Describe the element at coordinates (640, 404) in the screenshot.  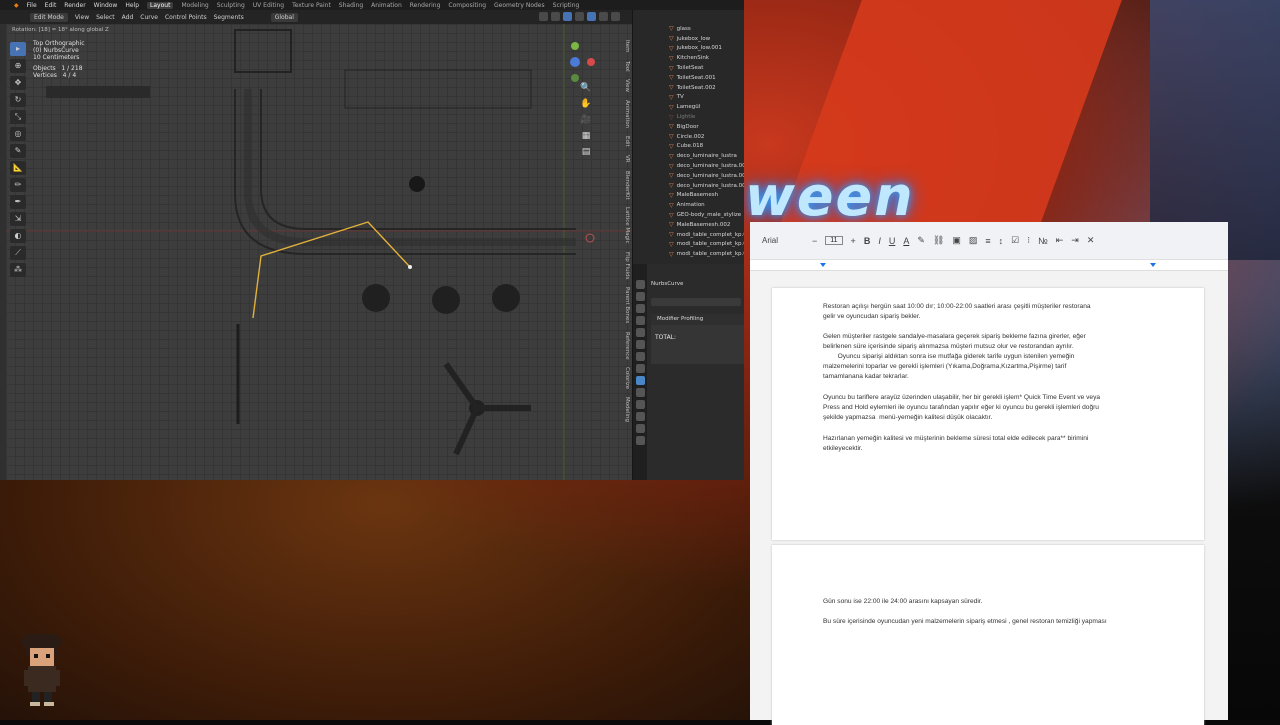
I see `constraint-props-icon` at that location.